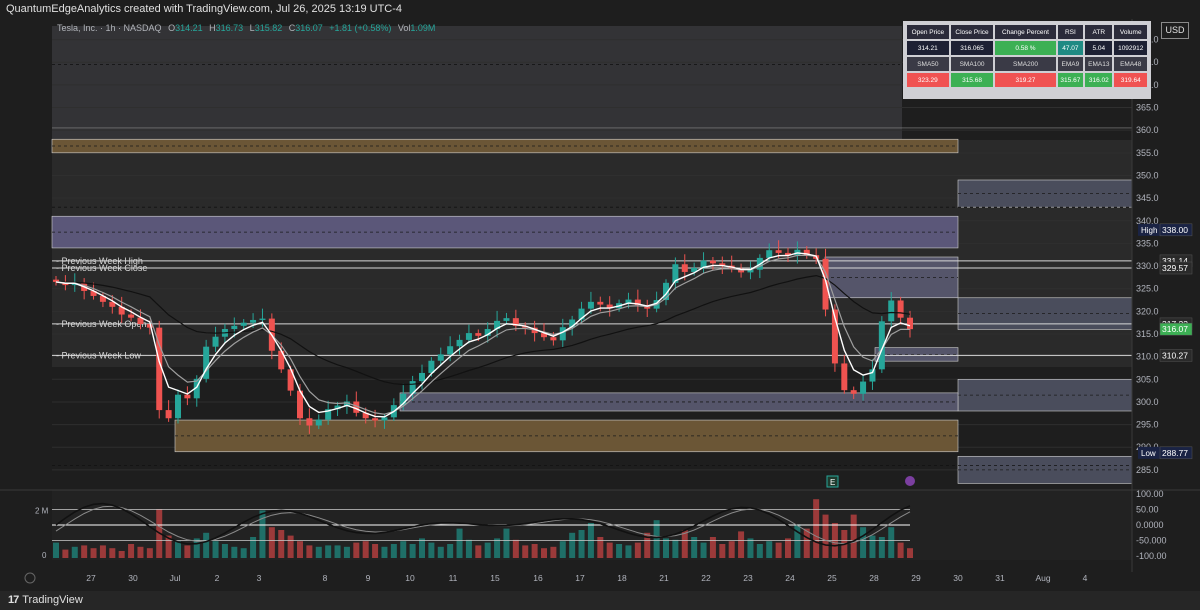 The width and height of the screenshot is (1200, 610). I want to click on stat-atr: 5.04, so click(1099, 48).